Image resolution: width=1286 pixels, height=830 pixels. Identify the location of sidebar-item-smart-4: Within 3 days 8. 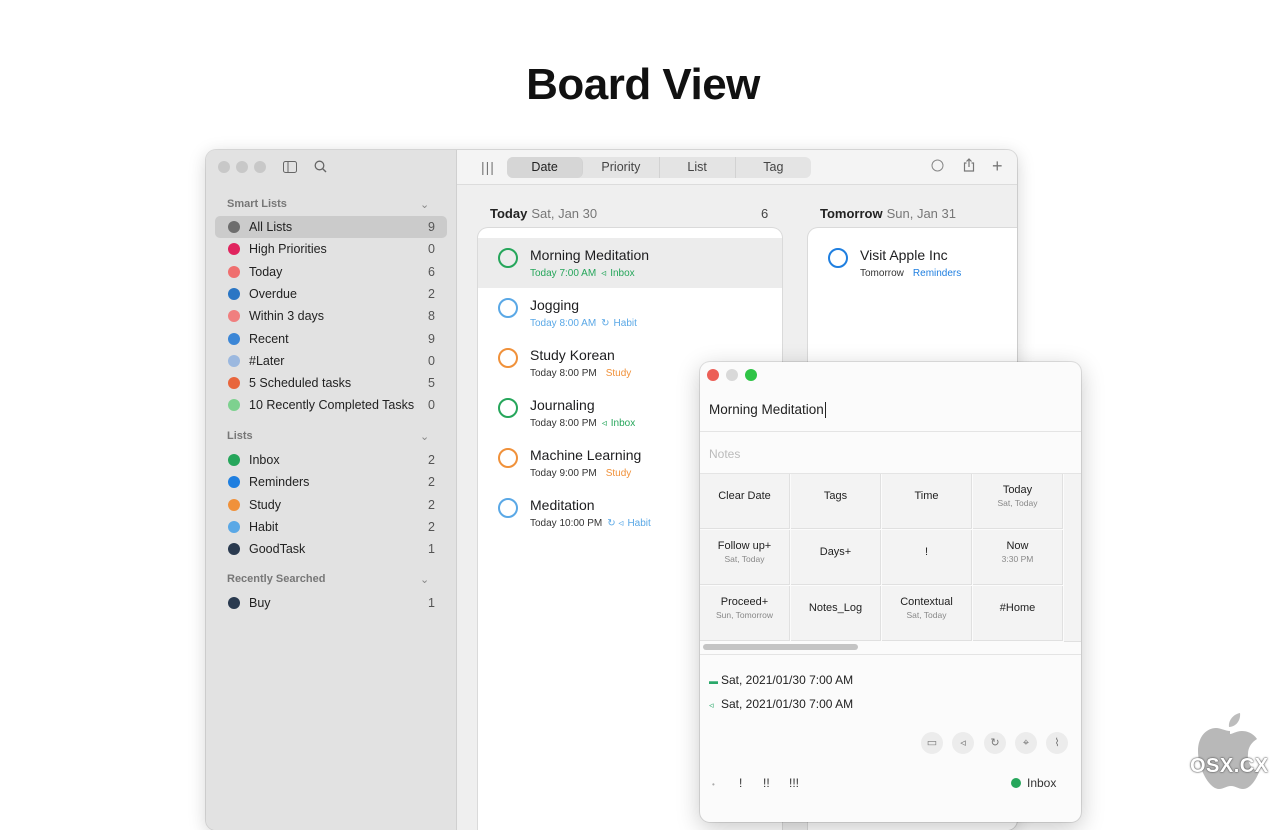
(331, 316).